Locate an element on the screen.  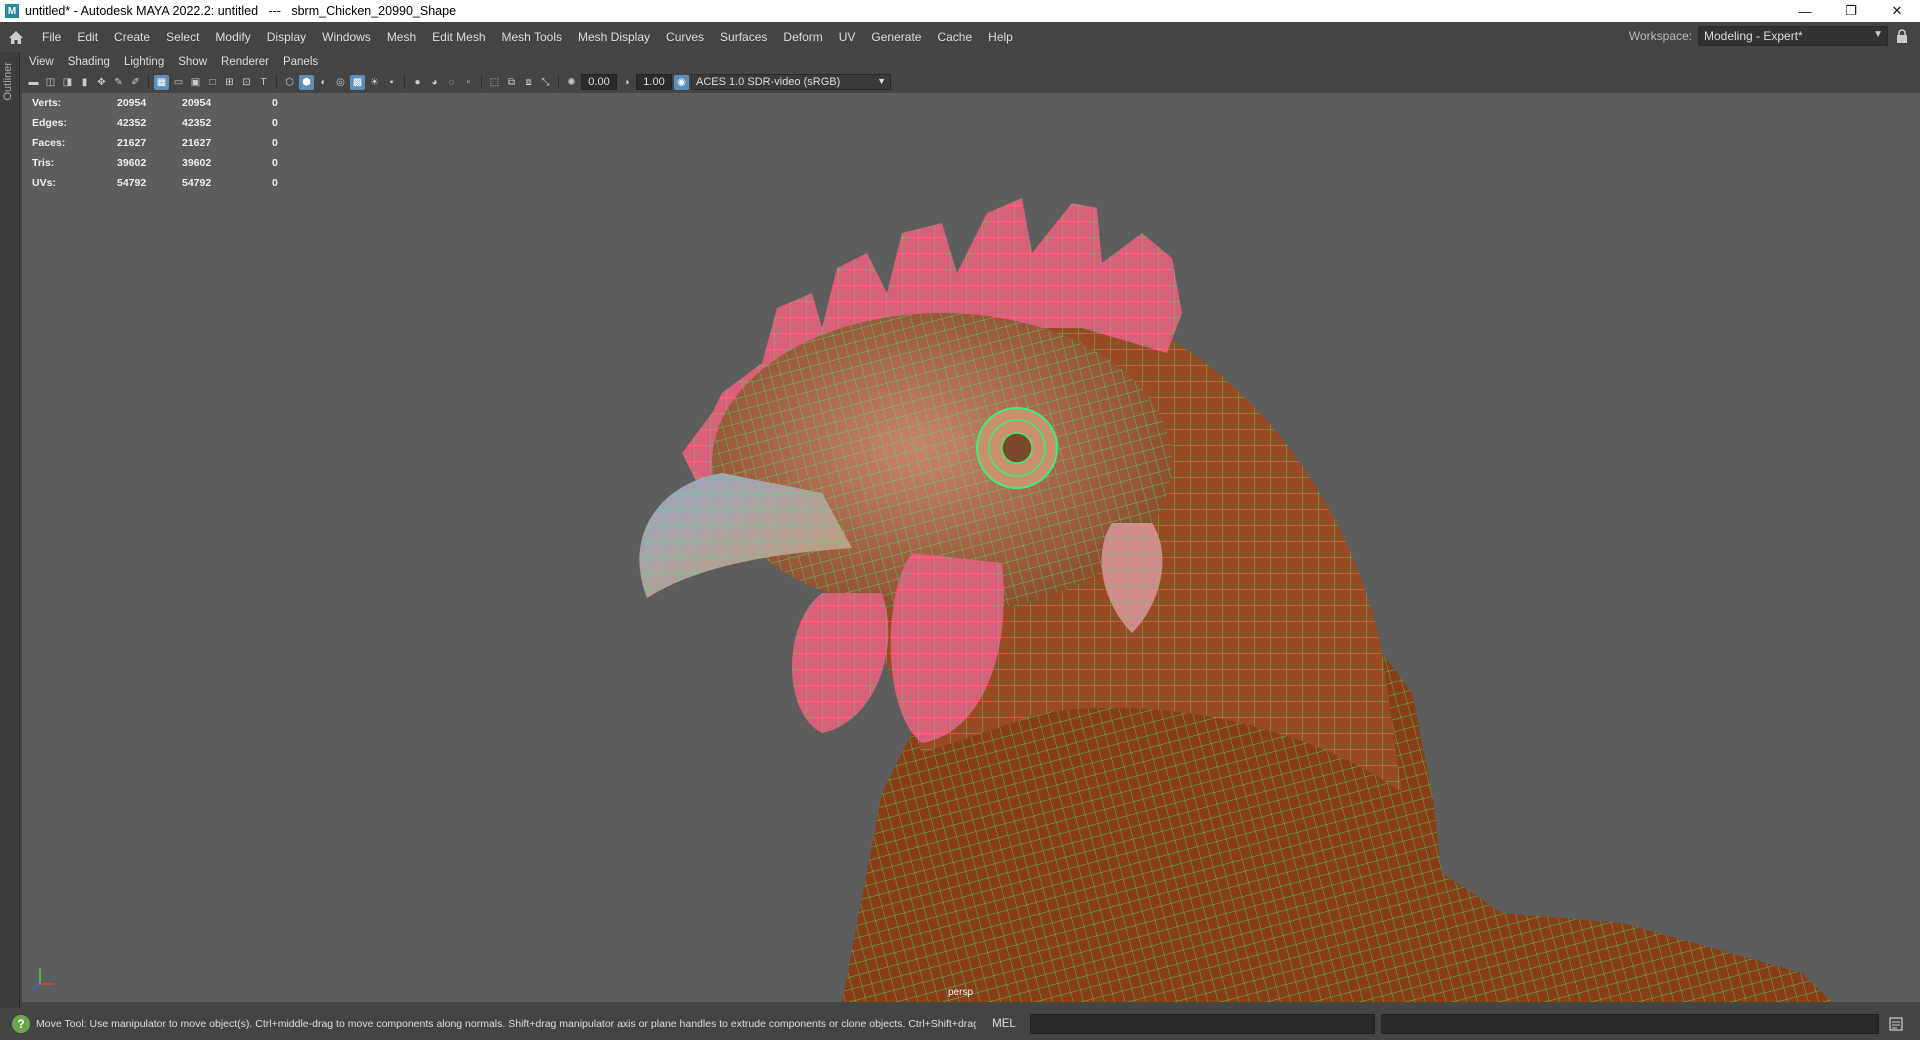
hud-label: Verts: is located at coordinates (47, 103).